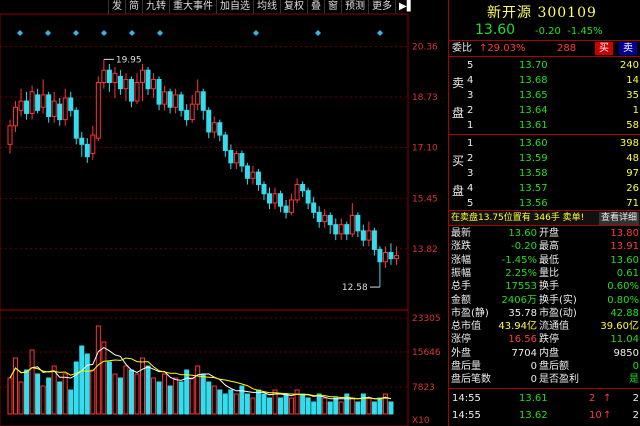 The height and width of the screenshot is (426, 640). I want to click on notice-link: 查看详细, so click(619, 218).